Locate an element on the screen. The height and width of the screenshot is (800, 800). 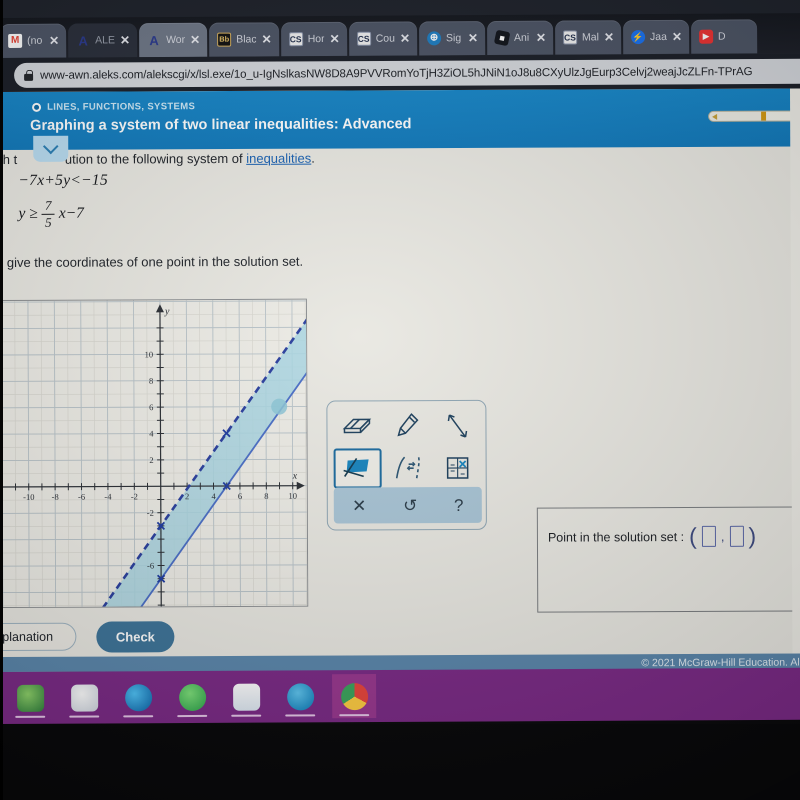
ray-tool is located at coordinates (457, 426).